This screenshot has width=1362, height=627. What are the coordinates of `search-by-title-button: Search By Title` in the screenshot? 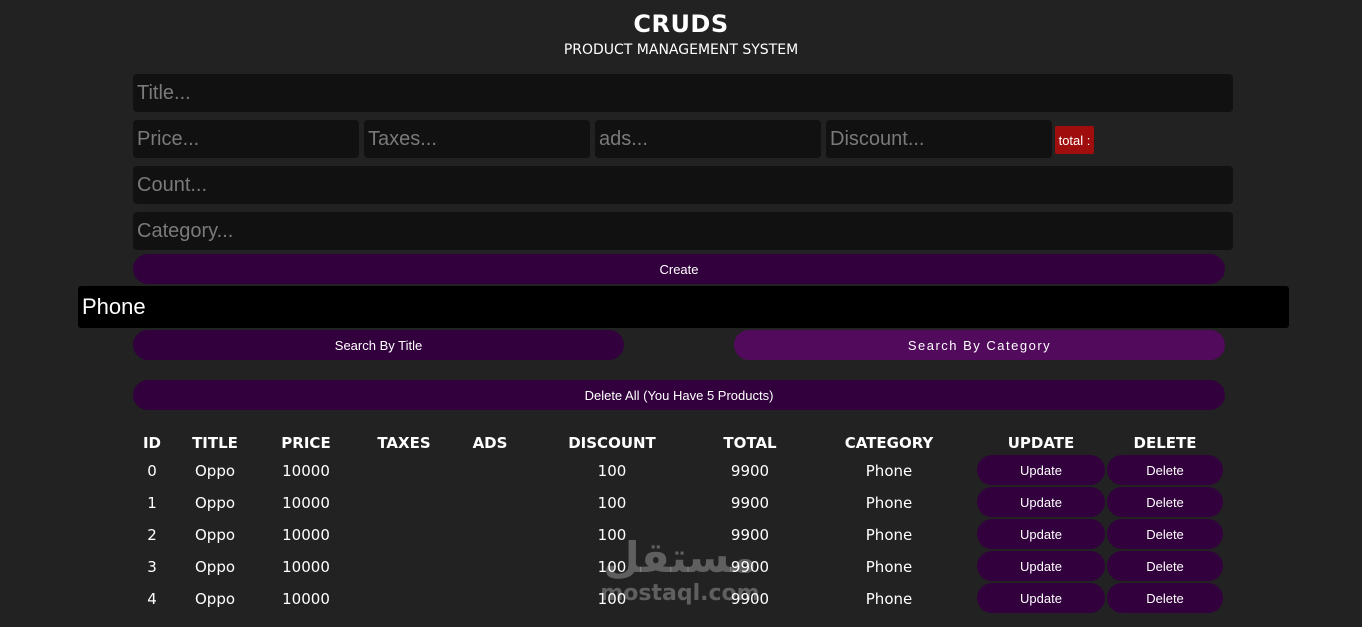 It's located at (378, 345).